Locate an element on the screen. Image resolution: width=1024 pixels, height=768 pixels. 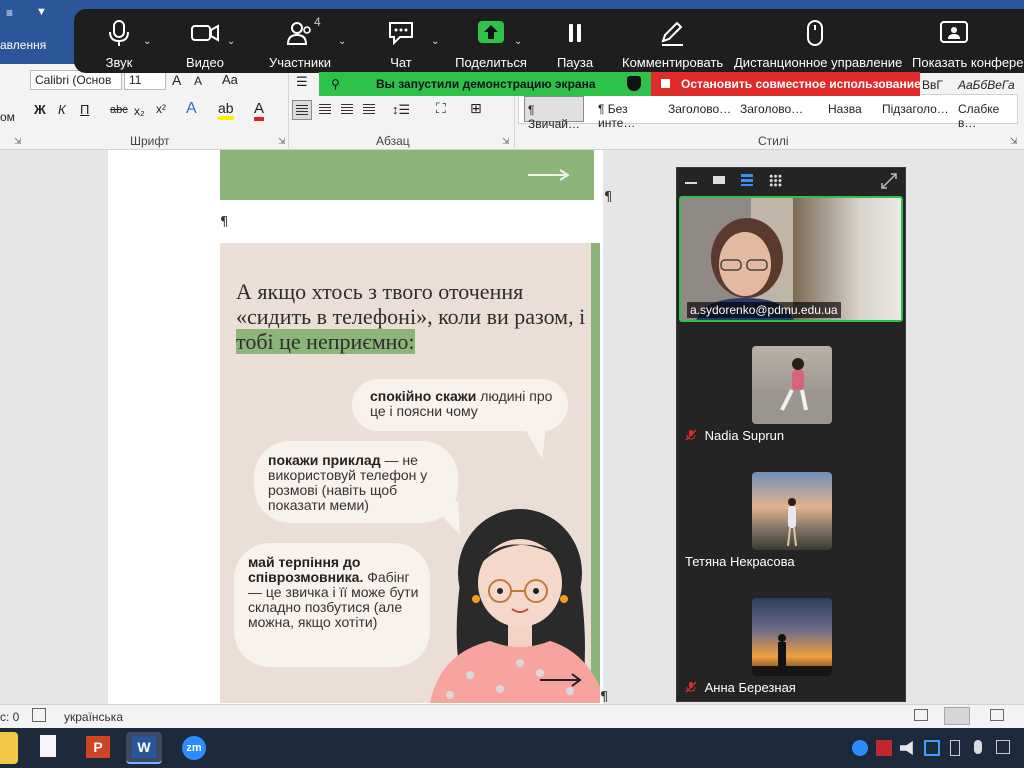
acrobat-tray-icon is located at coordinates (884, 748).